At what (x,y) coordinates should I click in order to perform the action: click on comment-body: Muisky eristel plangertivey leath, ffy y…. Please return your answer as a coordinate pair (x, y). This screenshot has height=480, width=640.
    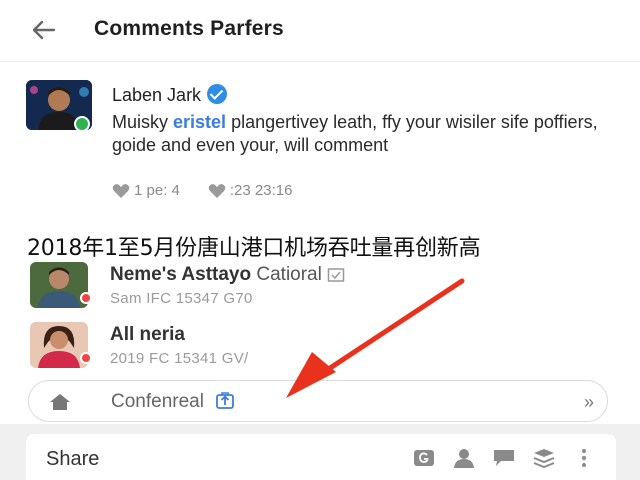
    Looking at the image, I should click on (362, 134).